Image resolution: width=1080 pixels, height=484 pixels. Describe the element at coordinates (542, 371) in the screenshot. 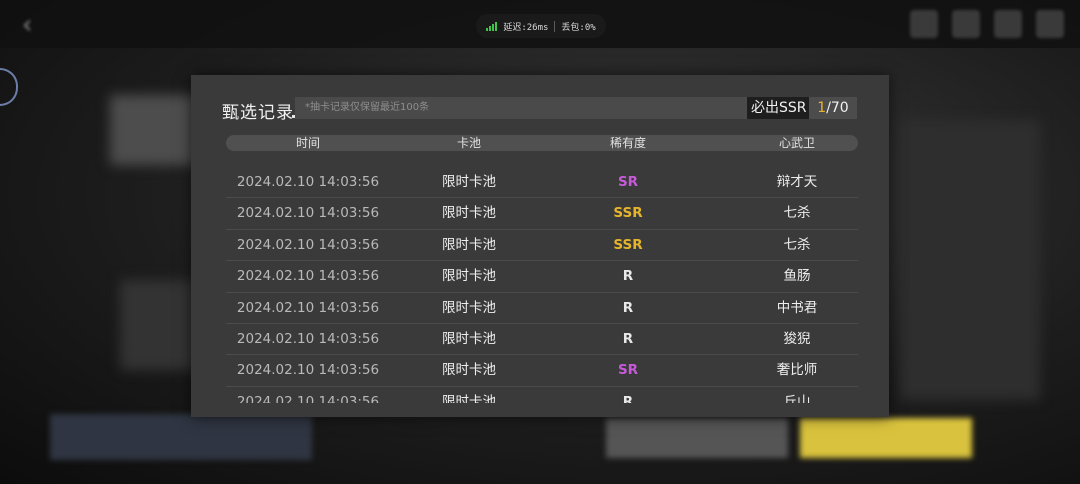

I see `table-row: 2024.02.10 14:03:56 限时卡池 SR 奢比师` at that location.